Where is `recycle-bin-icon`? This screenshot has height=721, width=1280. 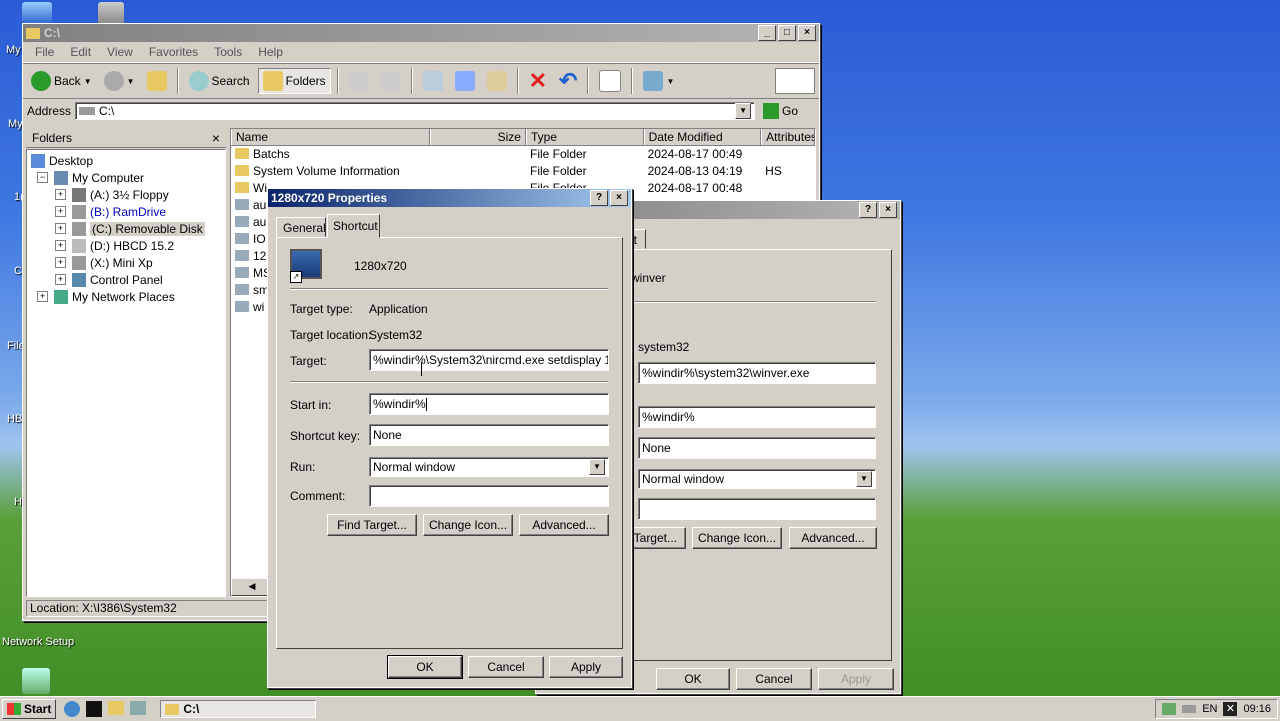
recycle-bin-icon is located at coordinates (111, 13).